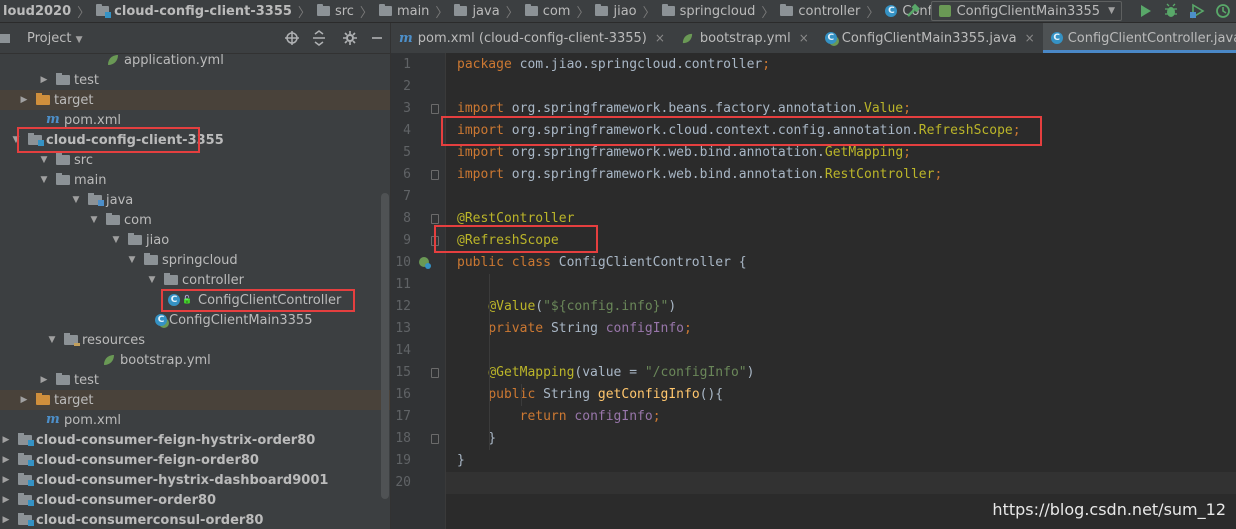 The image size is (1236, 529). Describe the element at coordinates (195, 500) in the screenshot. I see `tree-item: ▶ cloud-consumer-order80` at that location.